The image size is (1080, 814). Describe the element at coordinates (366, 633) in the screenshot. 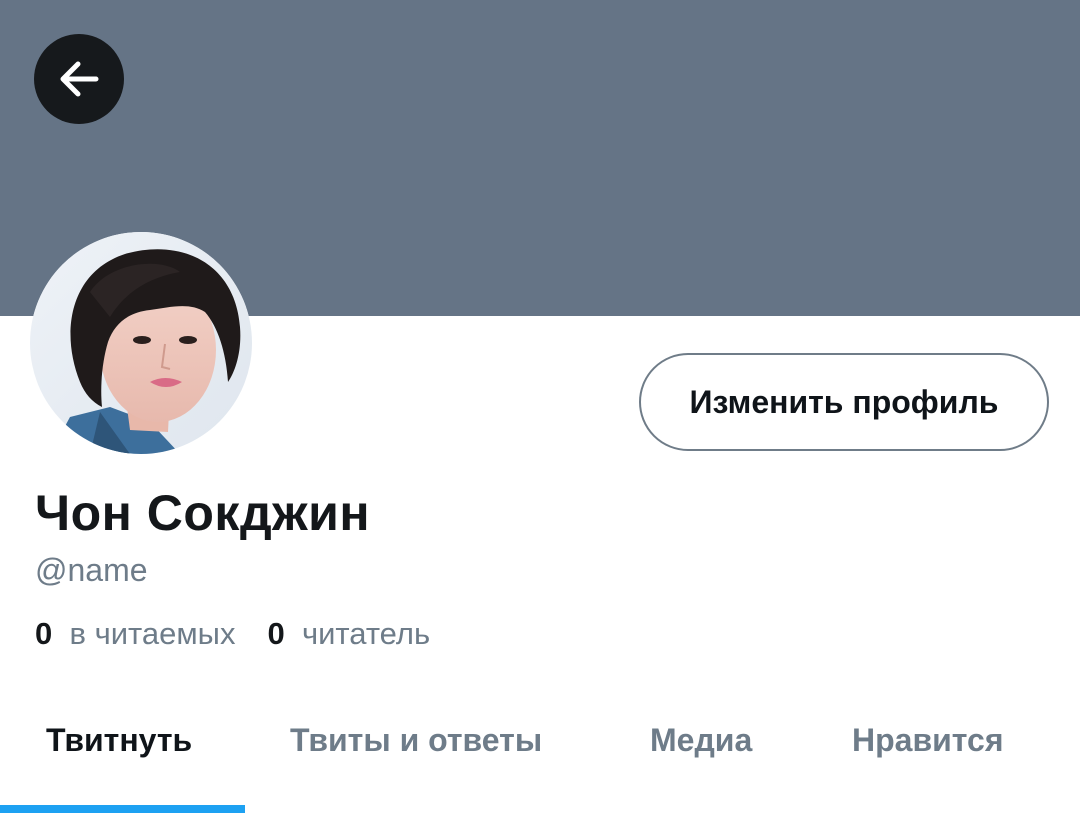

I see `followers-label: читатель` at that location.